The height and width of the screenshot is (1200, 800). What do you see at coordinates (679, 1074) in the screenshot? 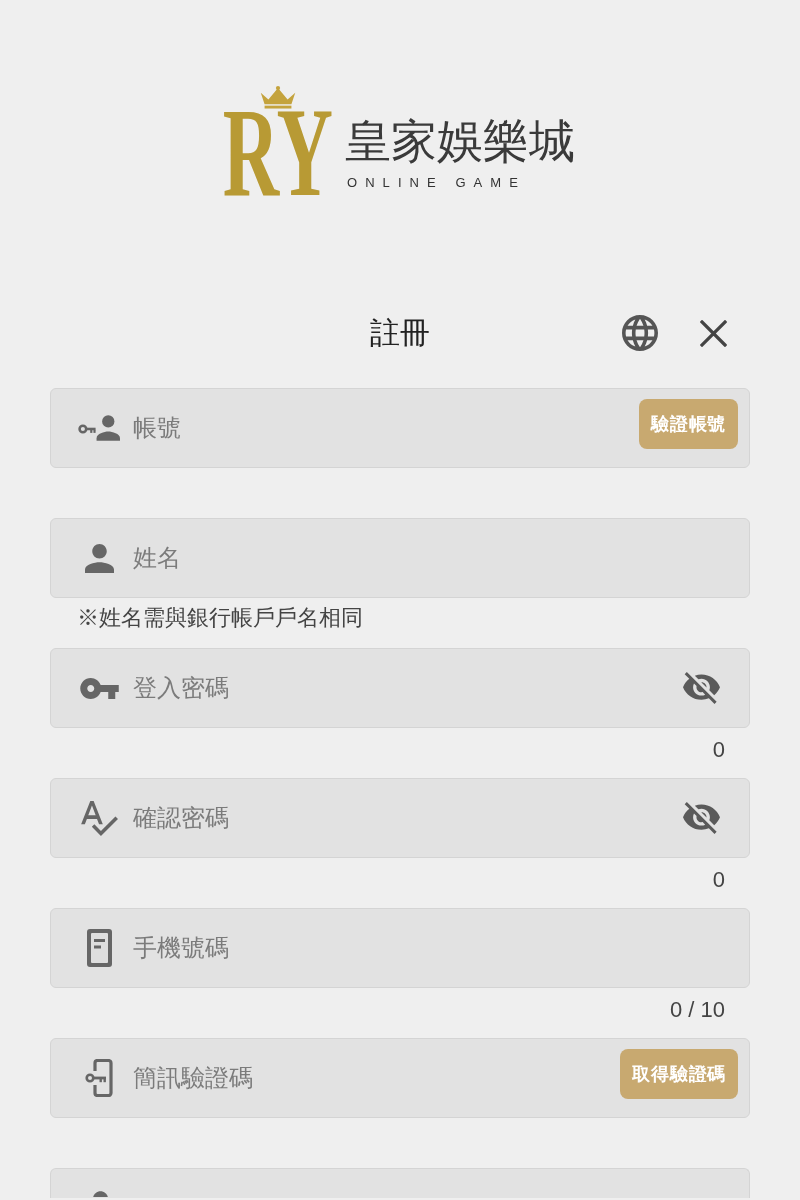
I see `get-code-button: 取得驗證碼` at bounding box center [679, 1074].